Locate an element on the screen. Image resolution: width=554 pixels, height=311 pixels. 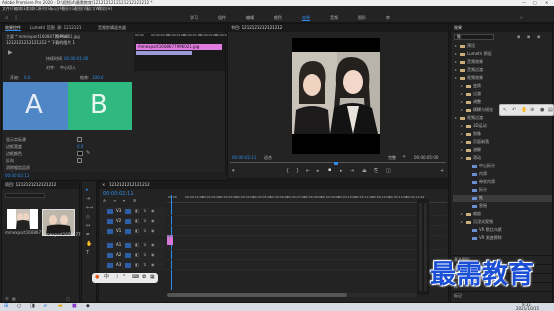
type-tool-icon: T is located at coordinates (87, 253).